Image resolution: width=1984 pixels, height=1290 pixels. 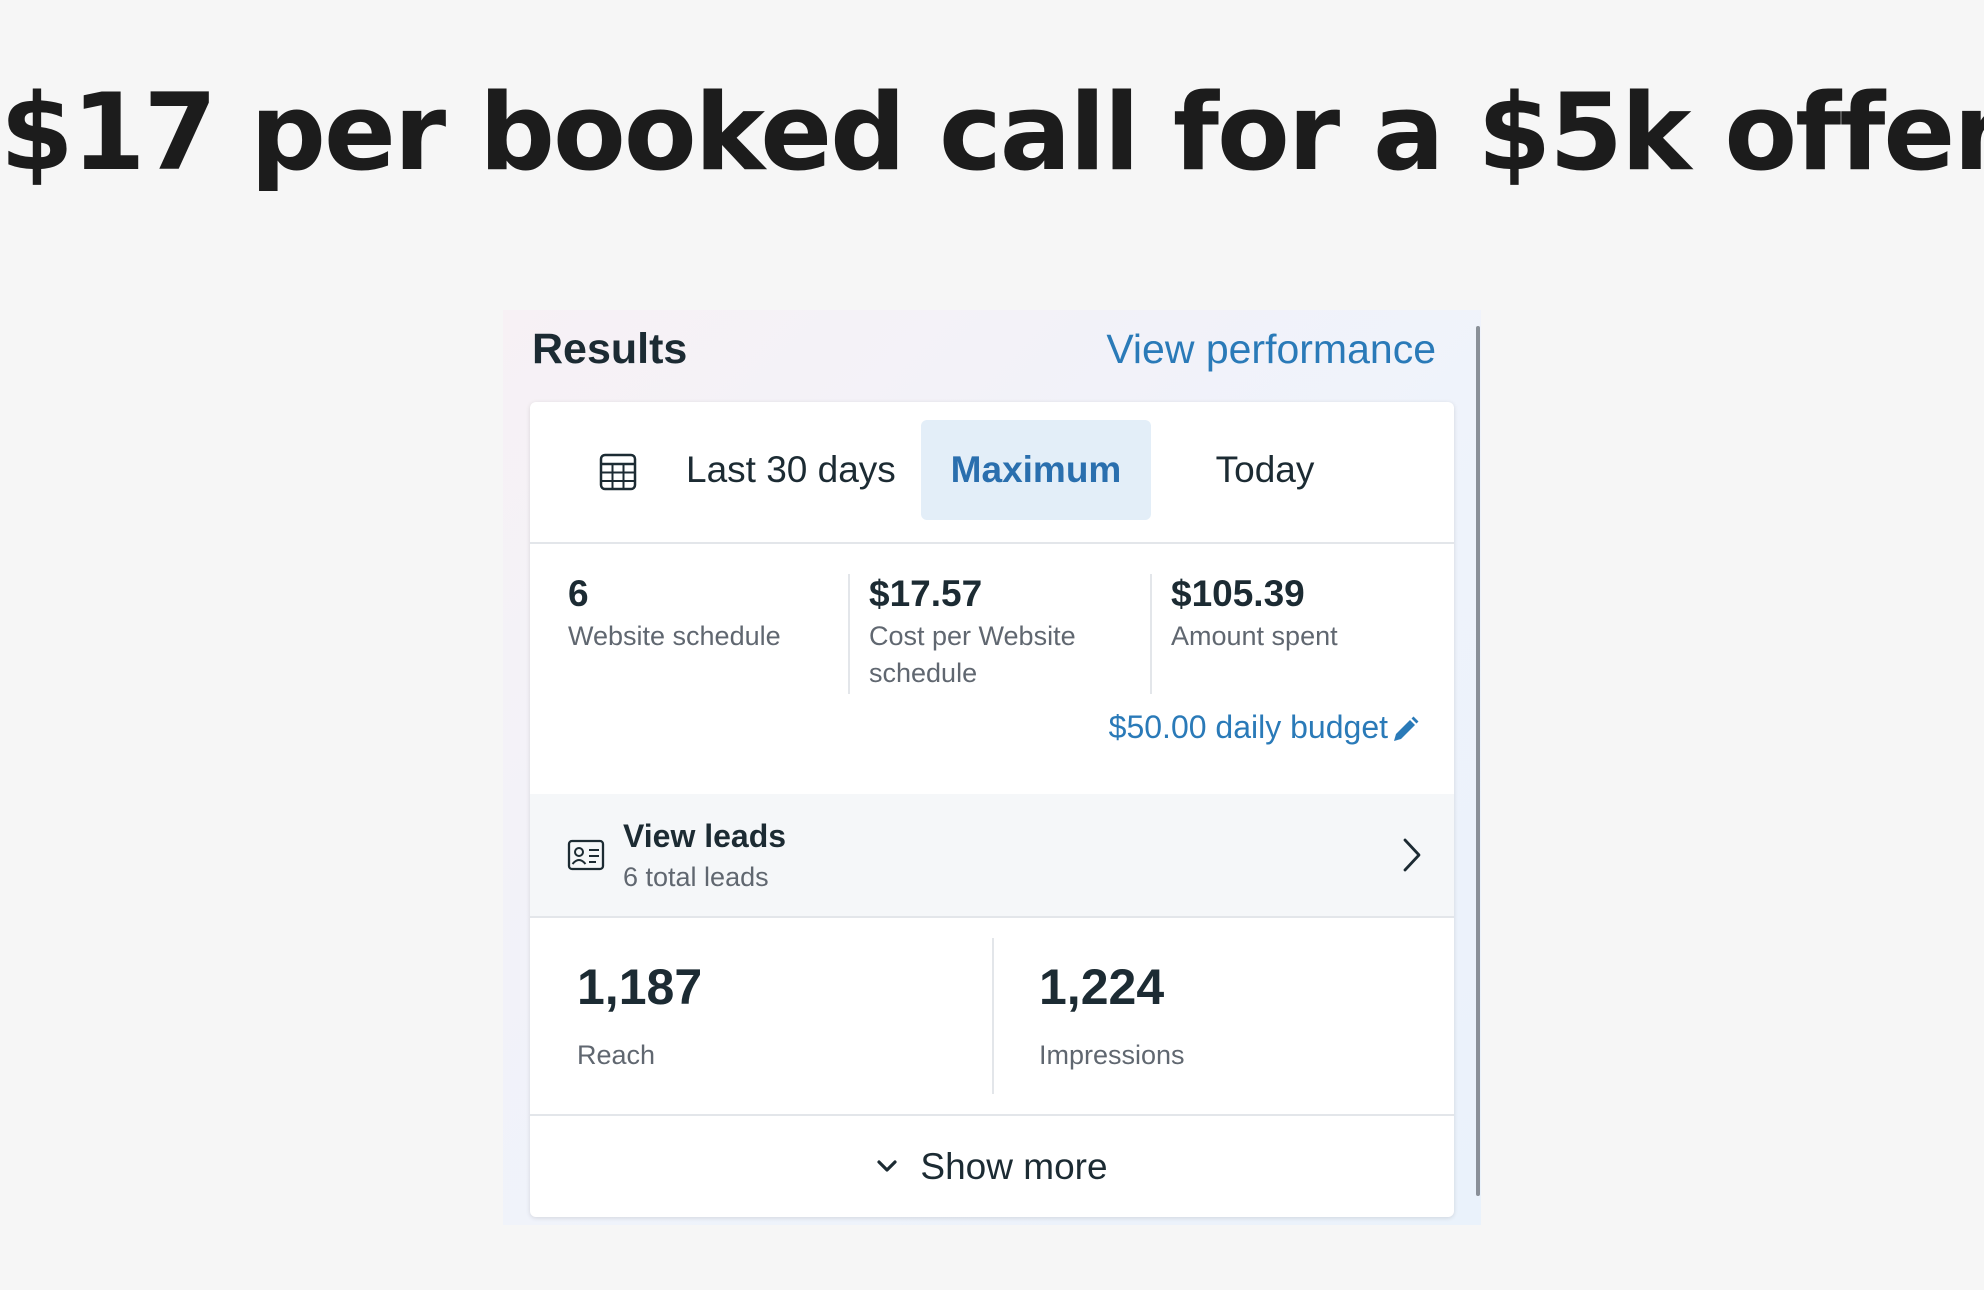 What do you see at coordinates (1112, 1055) in the screenshot?
I see `stat-label: Impressions` at bounding box center [1112, 1055].